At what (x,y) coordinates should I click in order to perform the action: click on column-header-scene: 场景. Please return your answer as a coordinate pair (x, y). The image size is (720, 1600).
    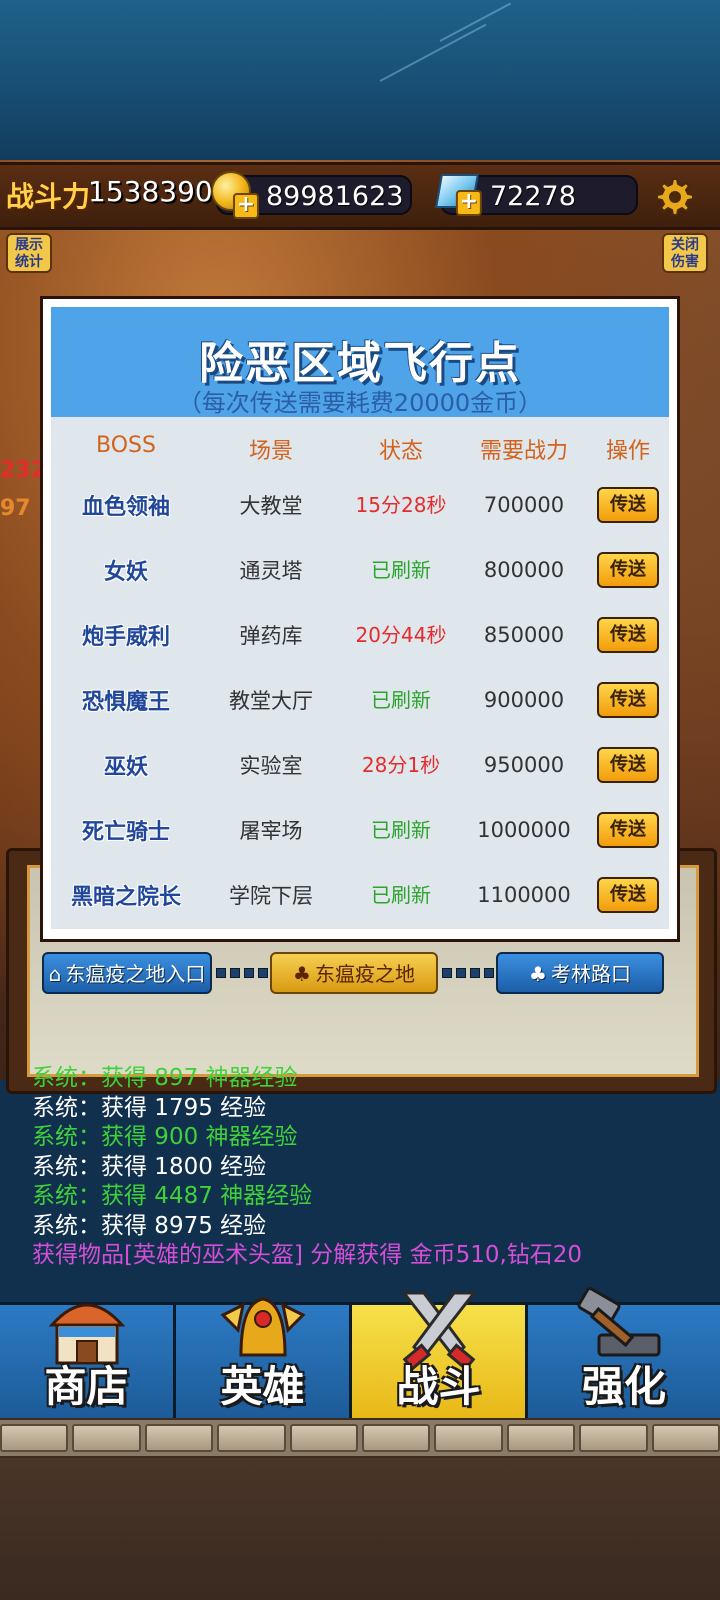
    Looking at the image, I should click on (270, 451).